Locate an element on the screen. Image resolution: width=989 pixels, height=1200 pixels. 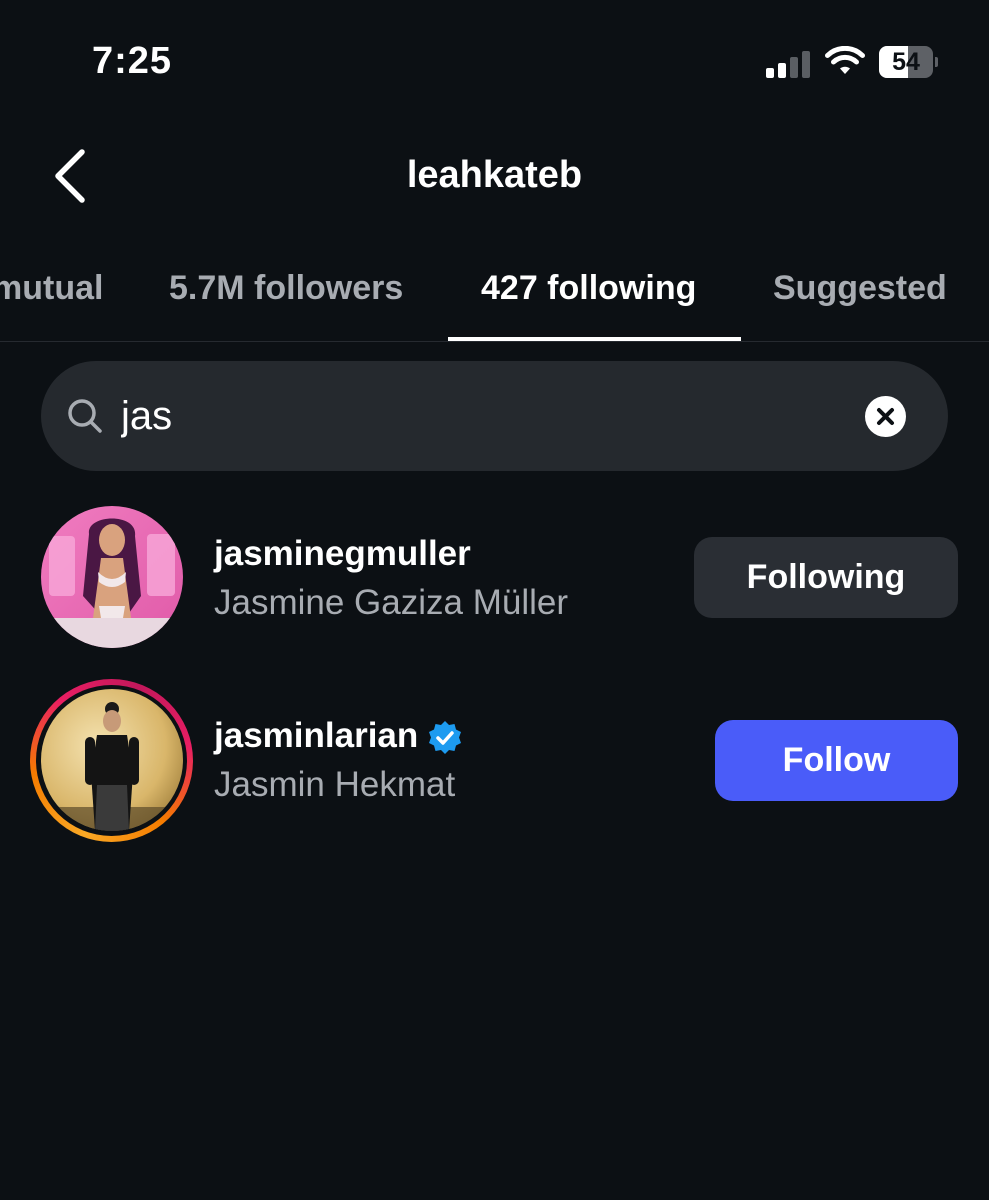
tab-suggested: Suggested is located at coordinates (860, 302).